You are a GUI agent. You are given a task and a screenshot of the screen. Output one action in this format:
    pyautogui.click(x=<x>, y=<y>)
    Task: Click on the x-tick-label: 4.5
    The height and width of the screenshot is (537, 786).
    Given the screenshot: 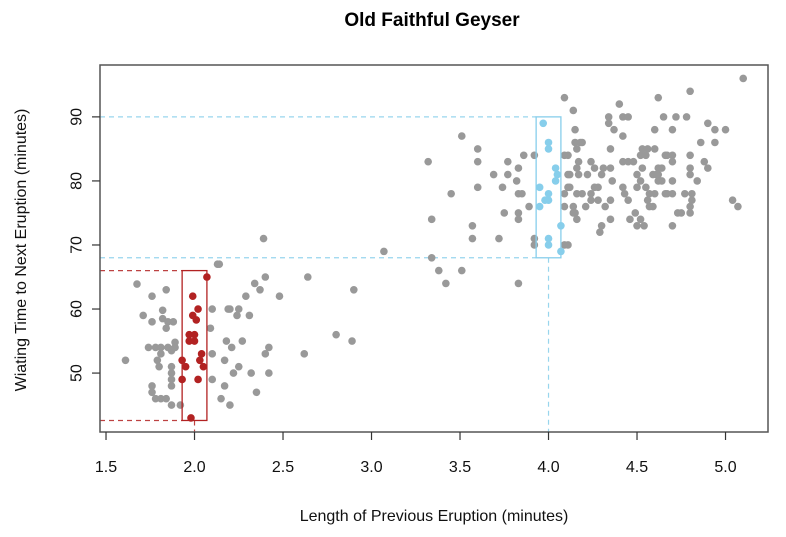 What is the action you would take?
    pyautogui.click(x=637, y=467)
    